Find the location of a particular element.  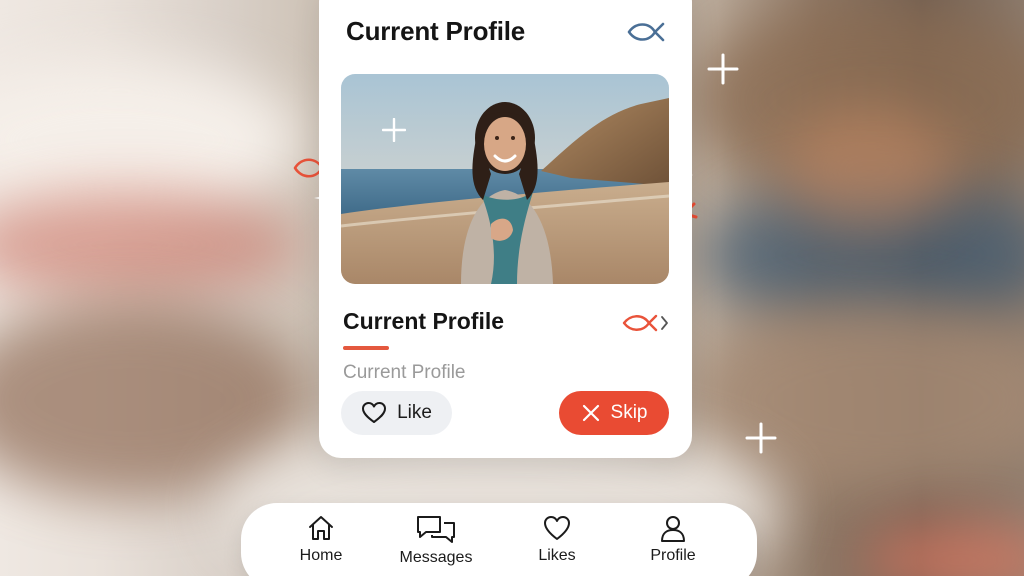

close-icon is located at coordinates (590, 413).